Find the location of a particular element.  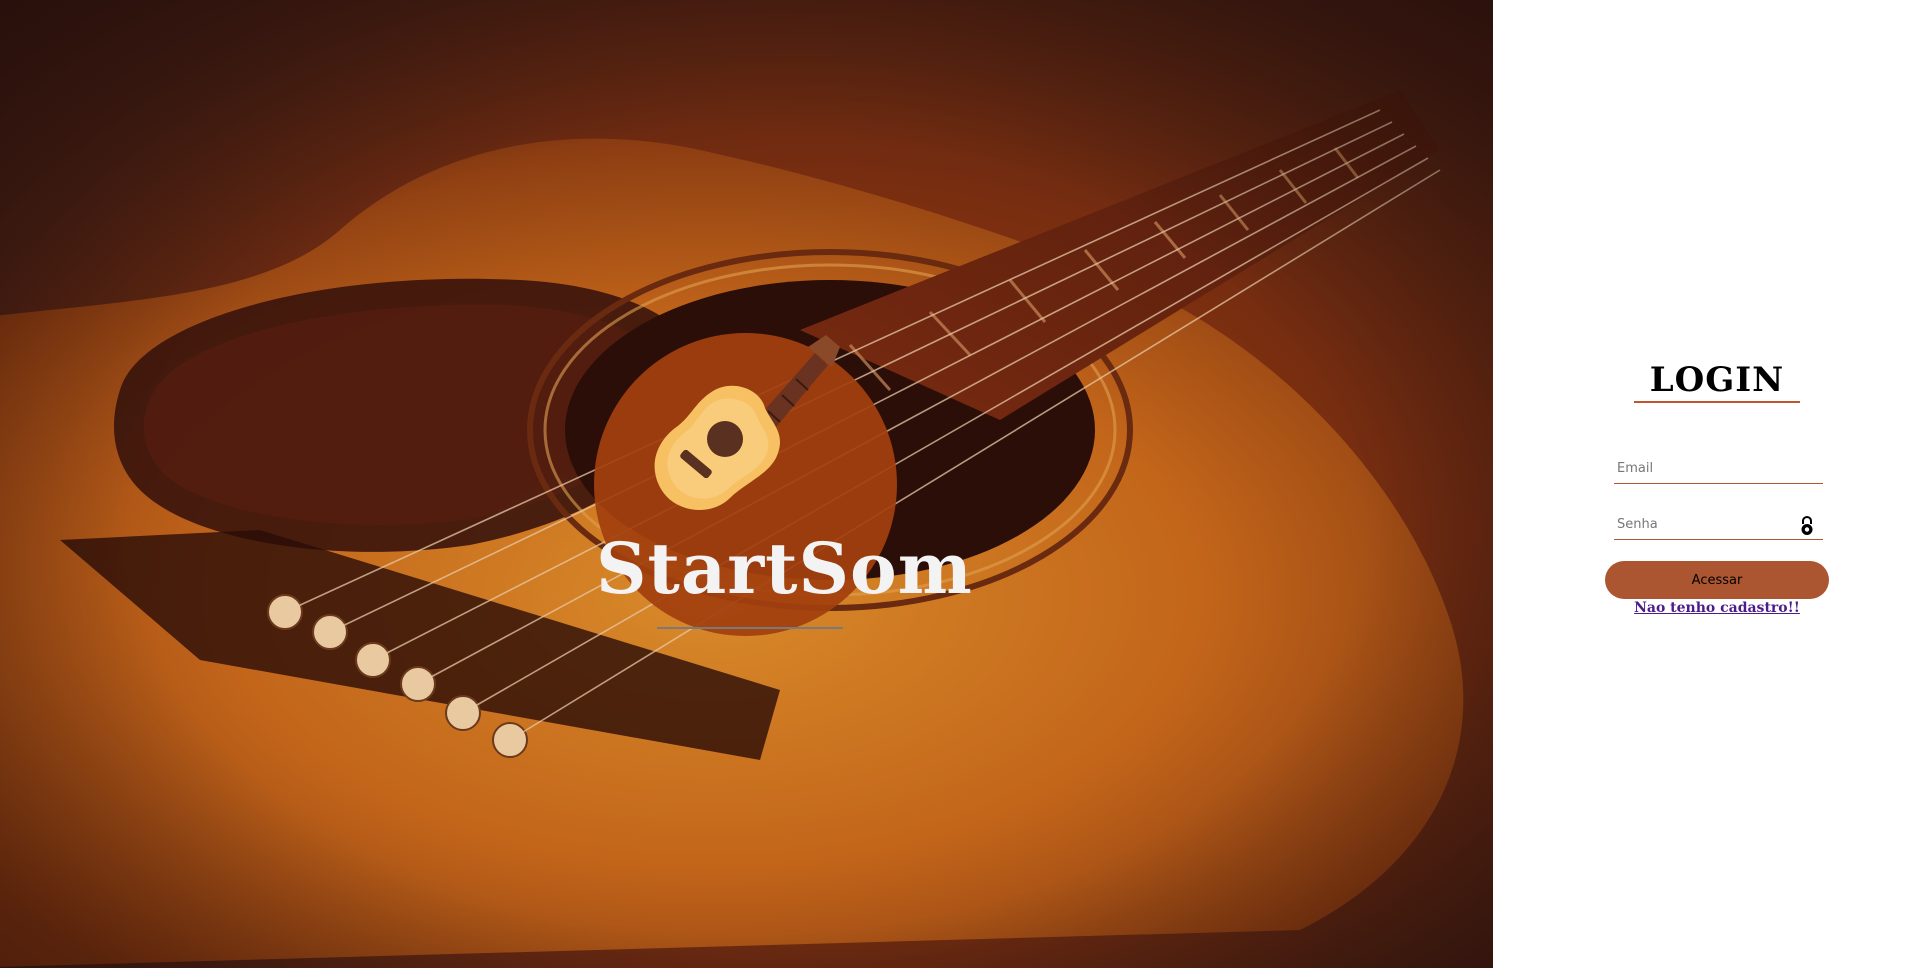

email-input is located at coordinates (1705, 468).